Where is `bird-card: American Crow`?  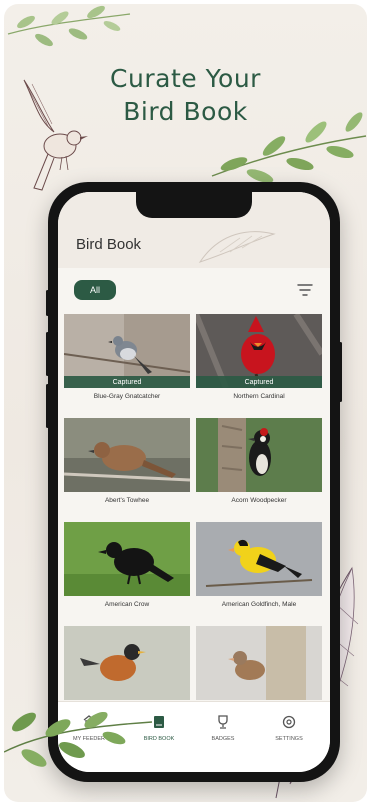
bird-card: American Crow is located at coordinates (127, 571).